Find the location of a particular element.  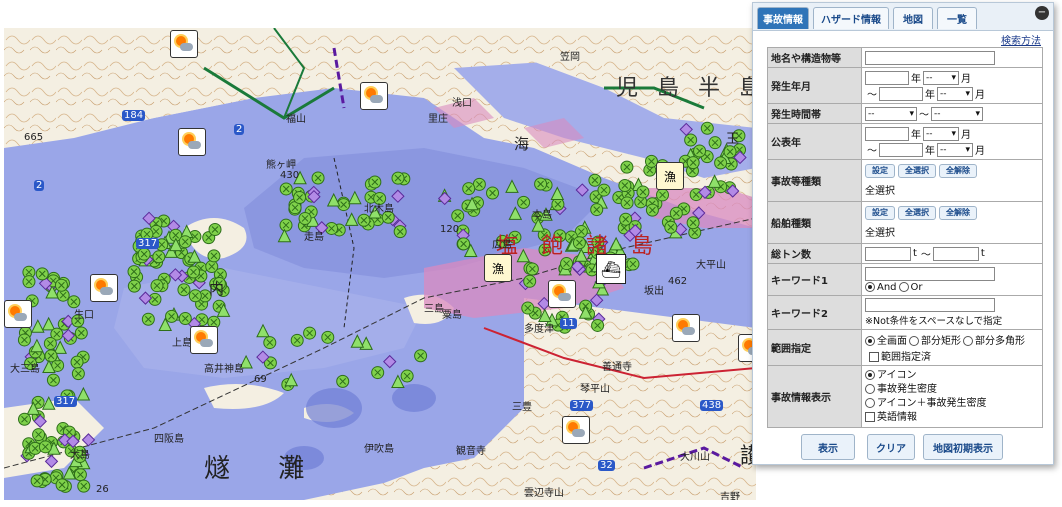

date-from-month-select: -- is located at coordinates (941, 77).